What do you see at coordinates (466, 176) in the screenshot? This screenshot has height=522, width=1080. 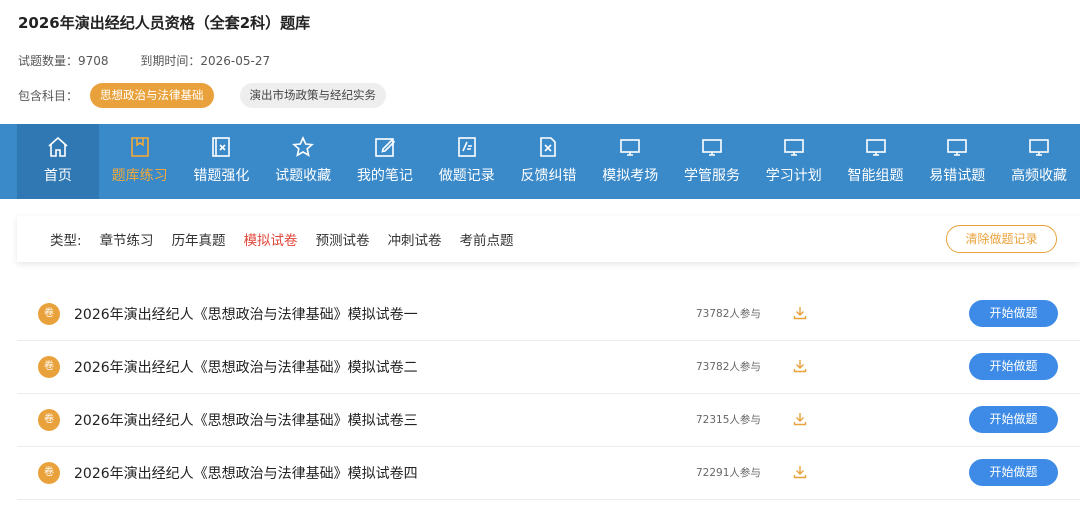 I see `nav-label: 做题记录` at bounding box center [466, 176].